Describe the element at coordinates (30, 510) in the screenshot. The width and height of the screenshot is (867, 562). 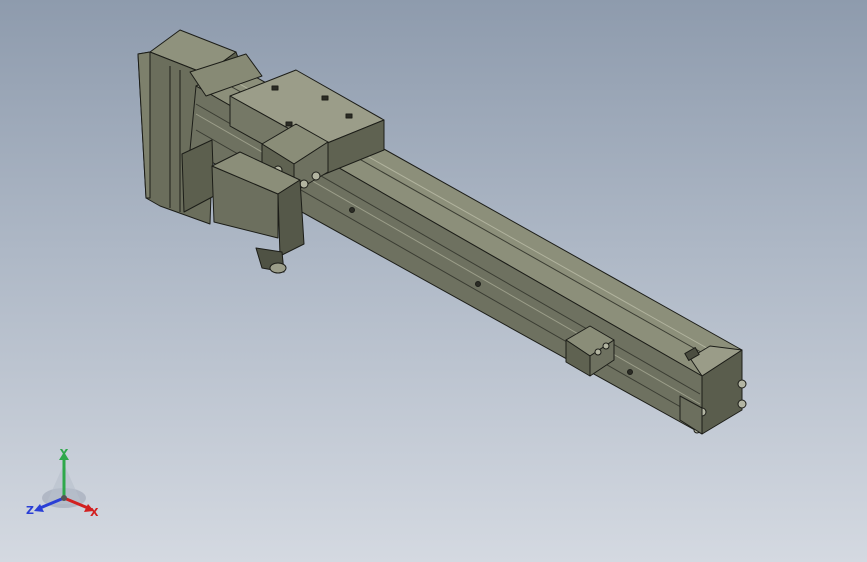
I see `z-axis-label: Z` at that location.